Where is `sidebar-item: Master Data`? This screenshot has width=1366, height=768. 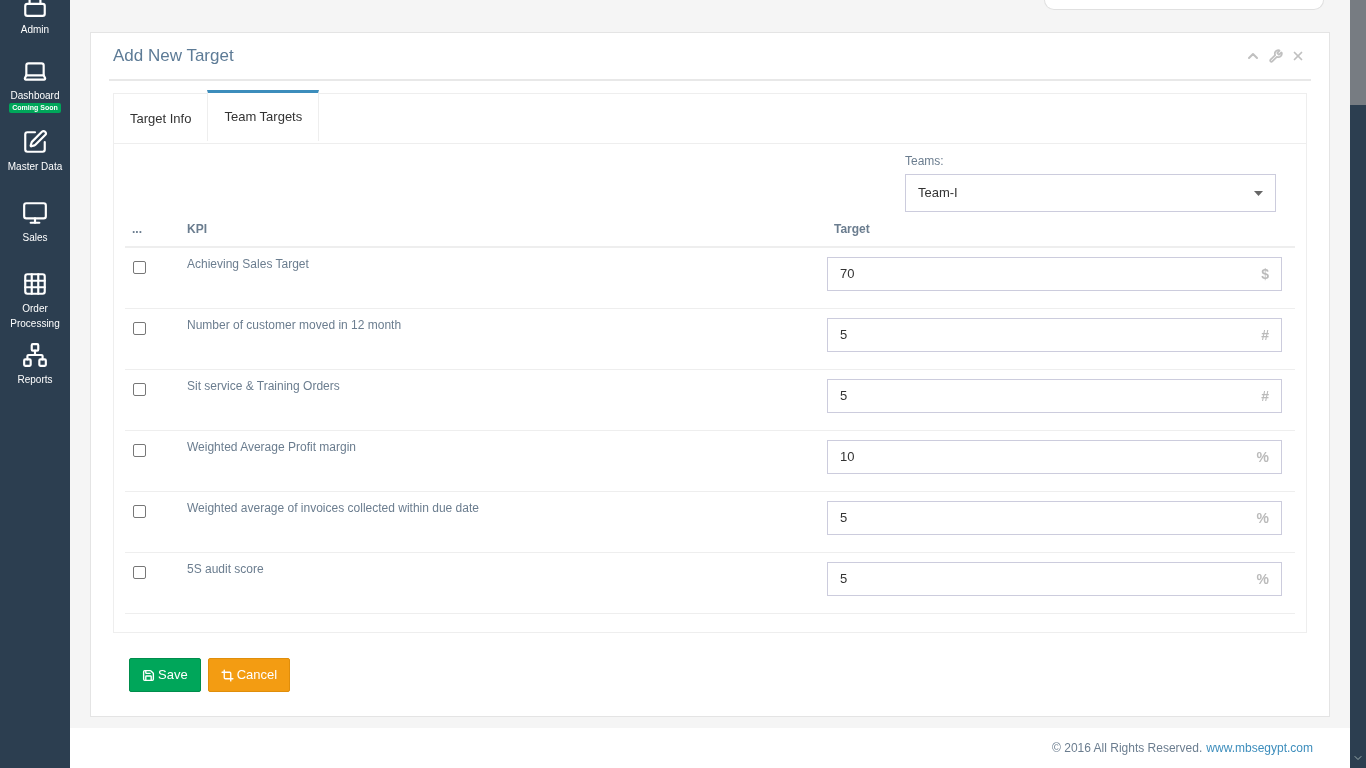 sidebar-item: Master Data is located at coordinates (35, 162).